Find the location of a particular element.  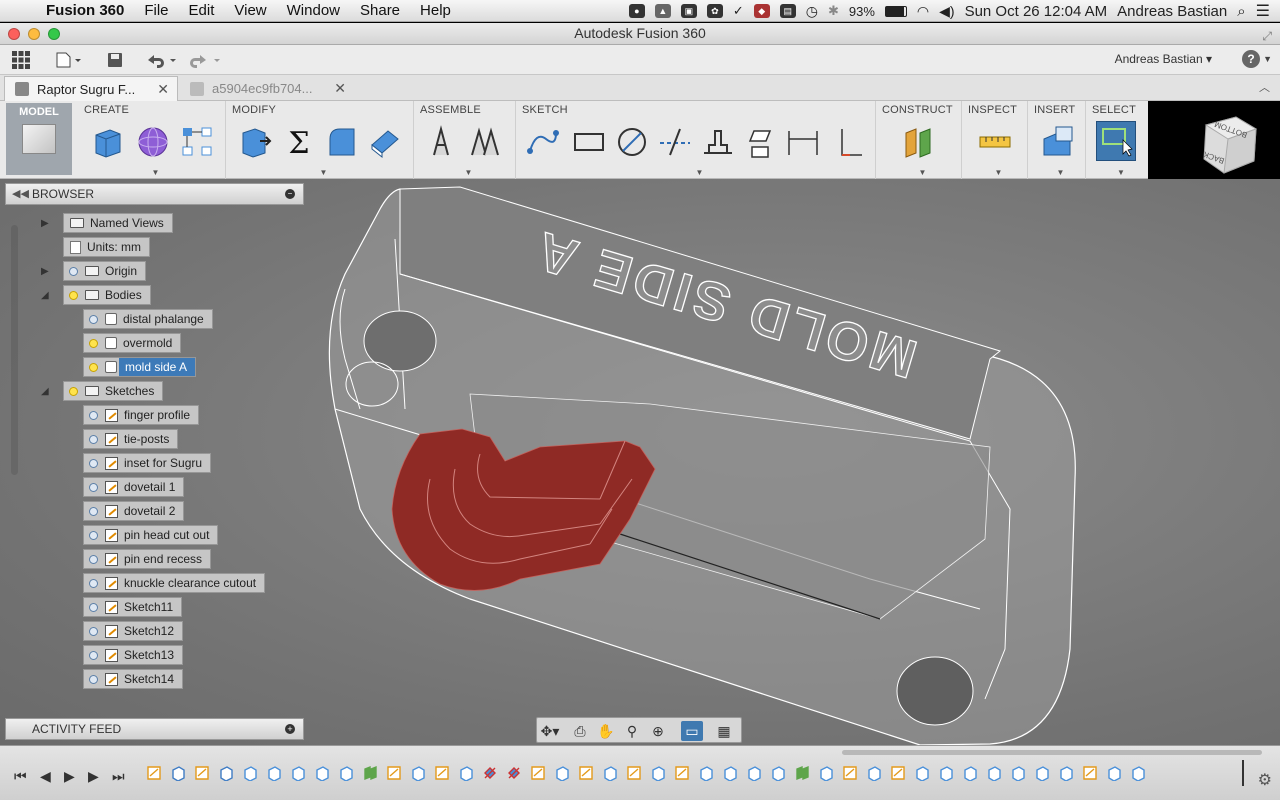

notification-center-icon: ☰ is located at coordinates (1263, 11).